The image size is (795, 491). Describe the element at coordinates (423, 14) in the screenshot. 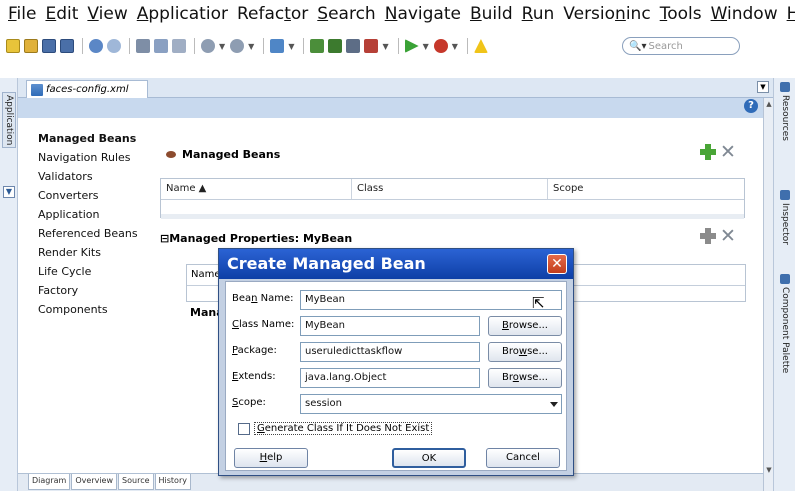

I see `menu-item: Navigate` at that location.